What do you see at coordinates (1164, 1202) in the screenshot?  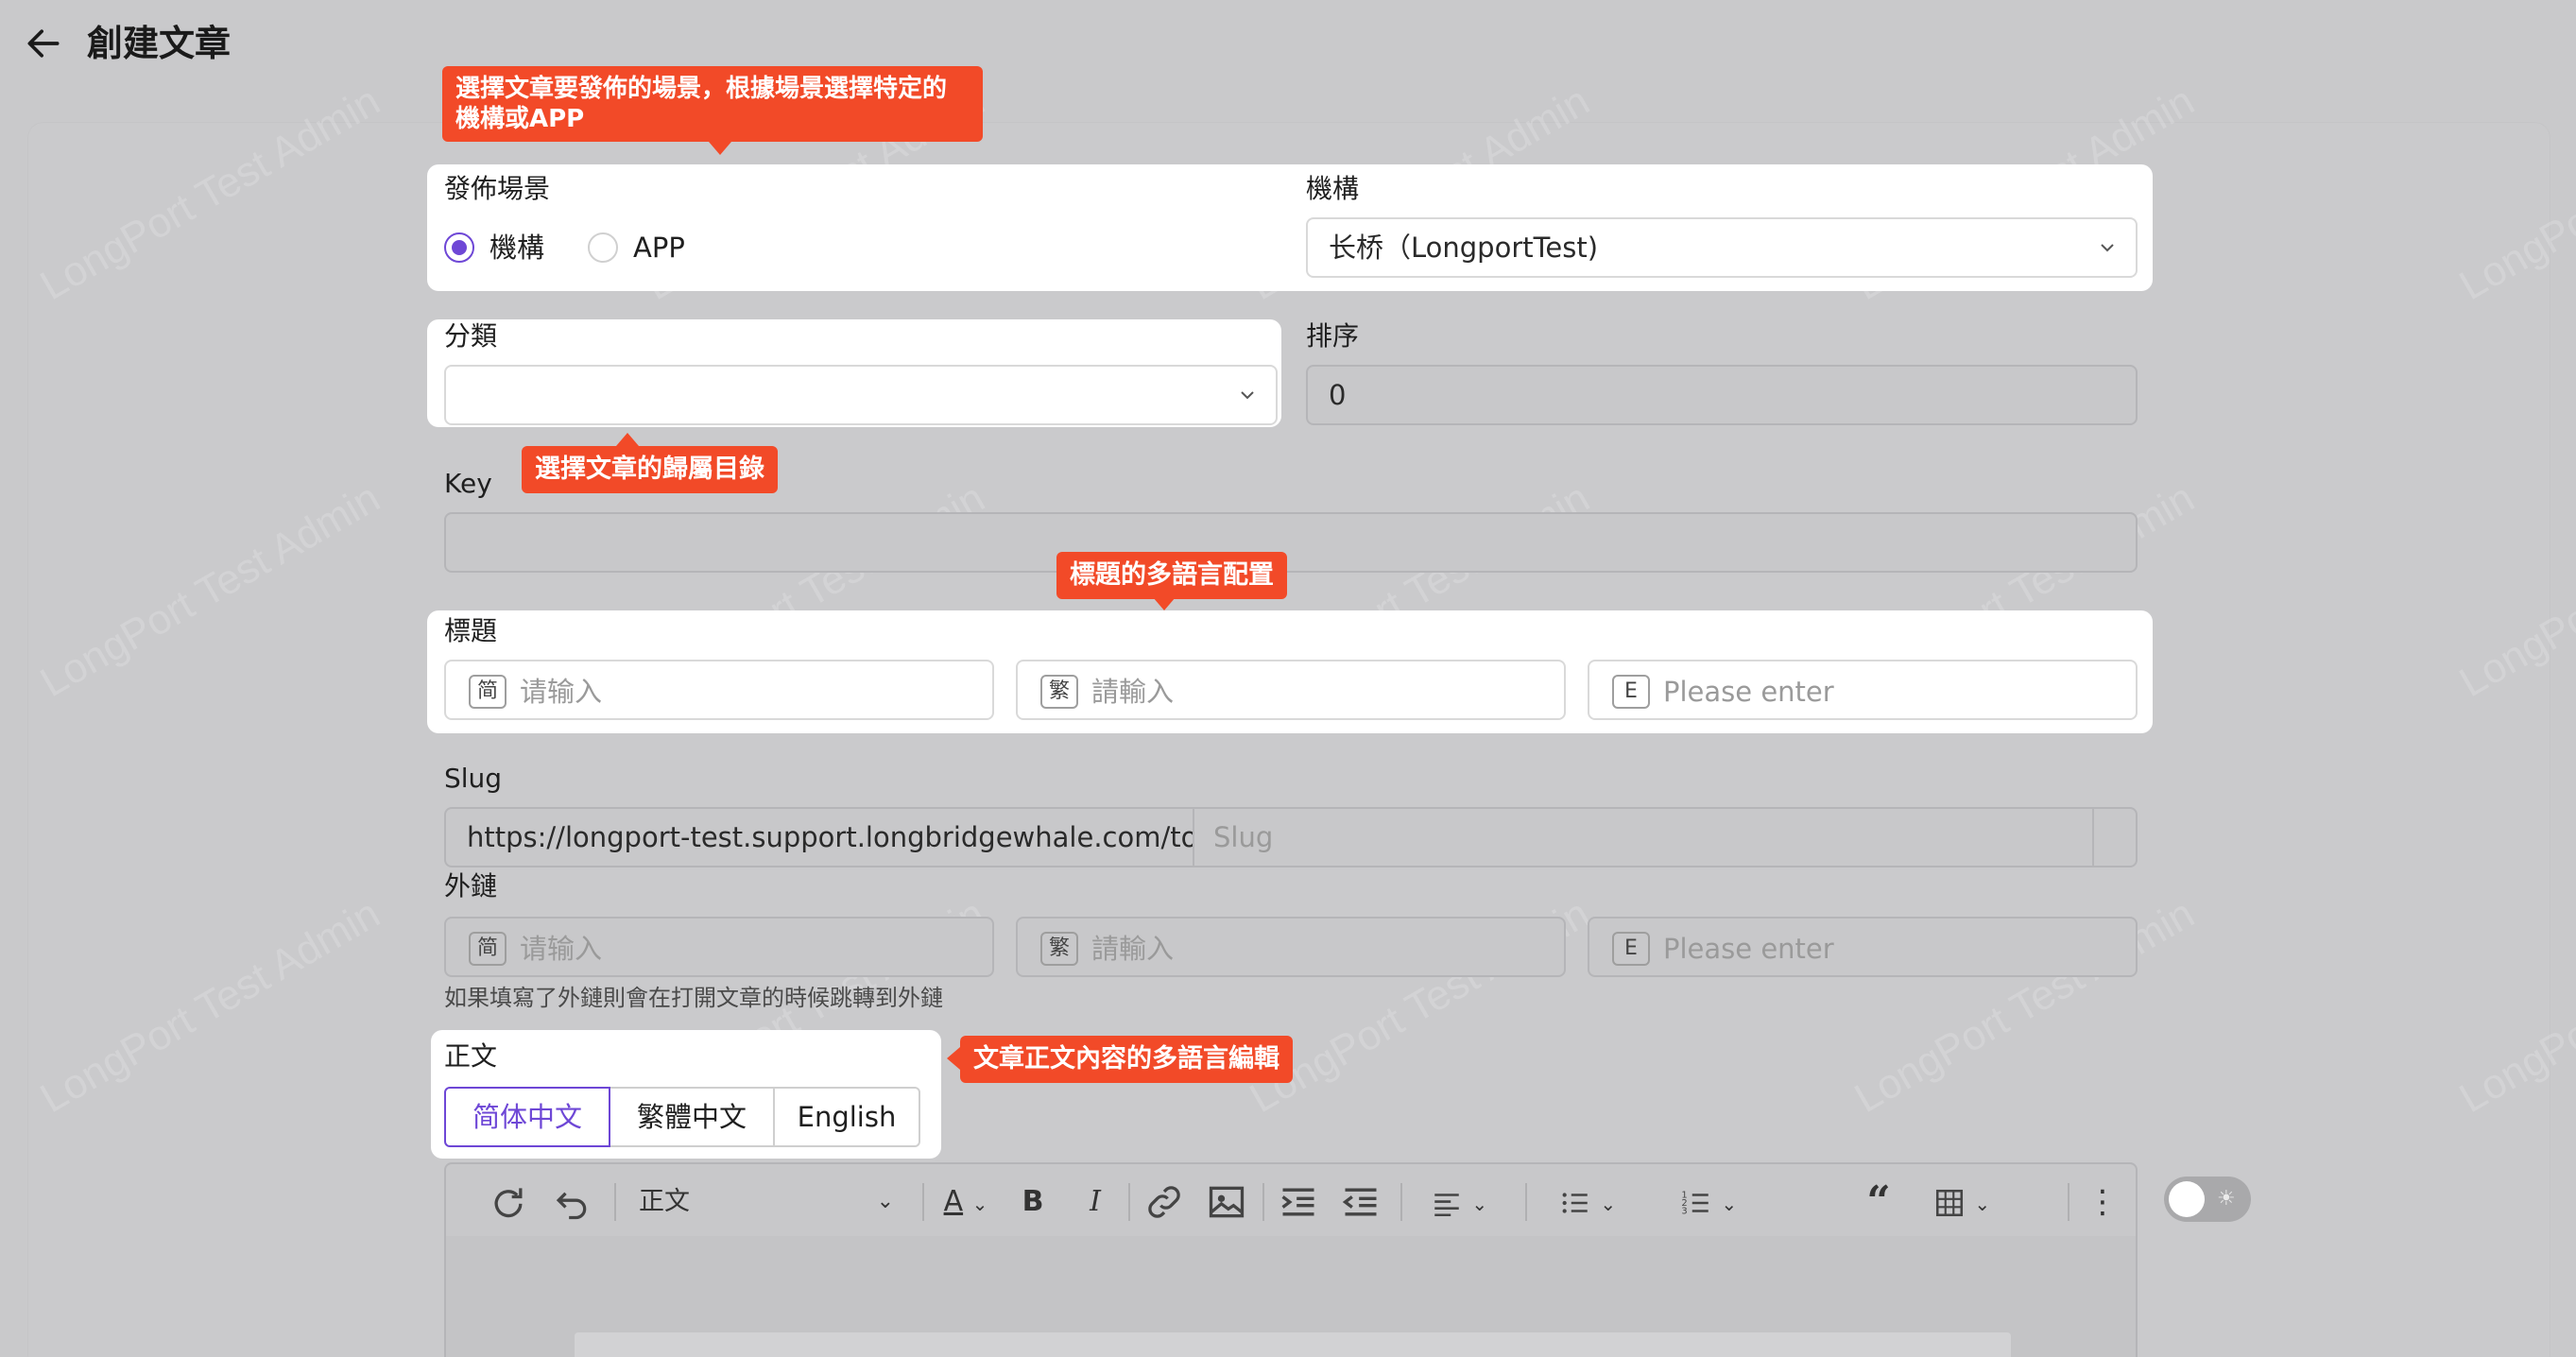 I see `link-icon` at bounding box center [1164, 1202].